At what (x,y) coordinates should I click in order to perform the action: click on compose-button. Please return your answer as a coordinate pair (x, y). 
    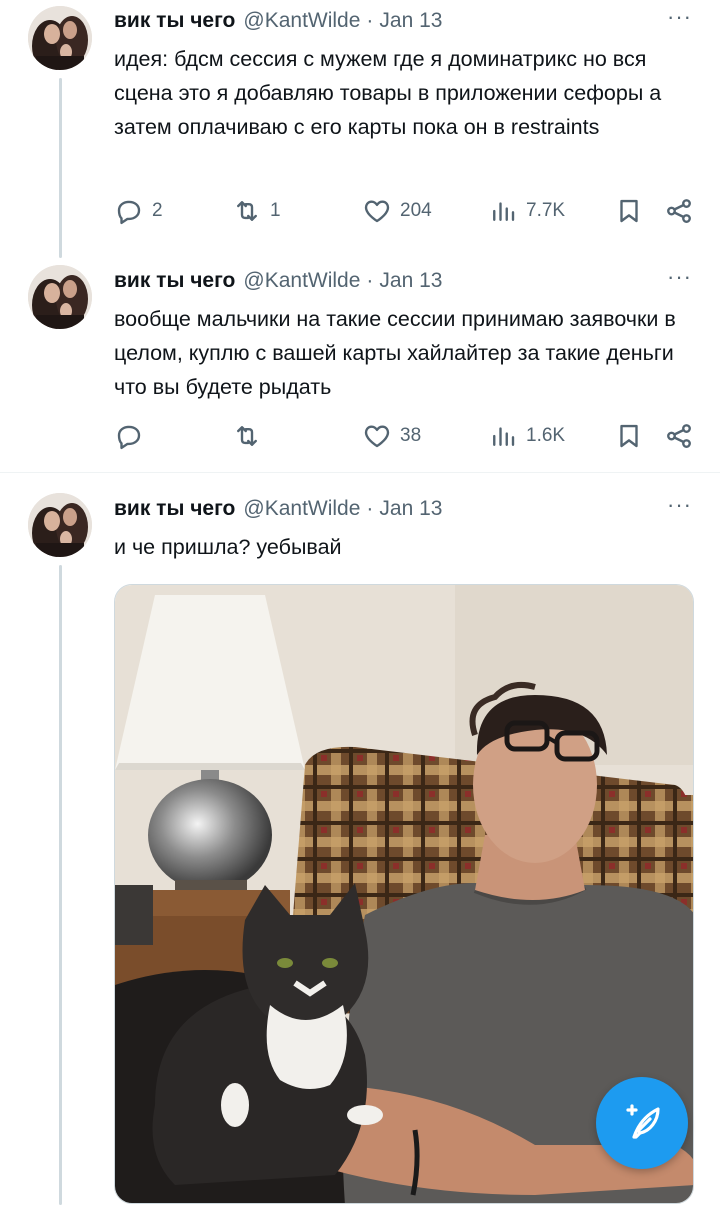
    Looking at the image, I should click on (642, 1123).